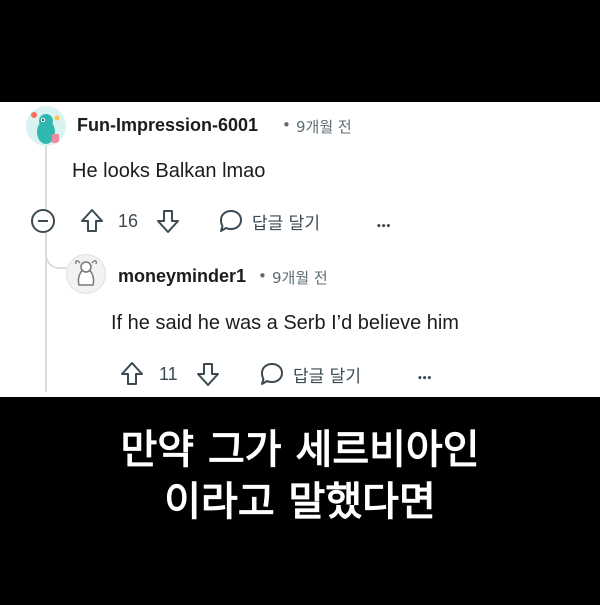 This screenshot has height=605, width=600. Describe the element at coordinates (300, 278) in the screenshot. I see `reply-timestamp: 9개월 전` at that location.